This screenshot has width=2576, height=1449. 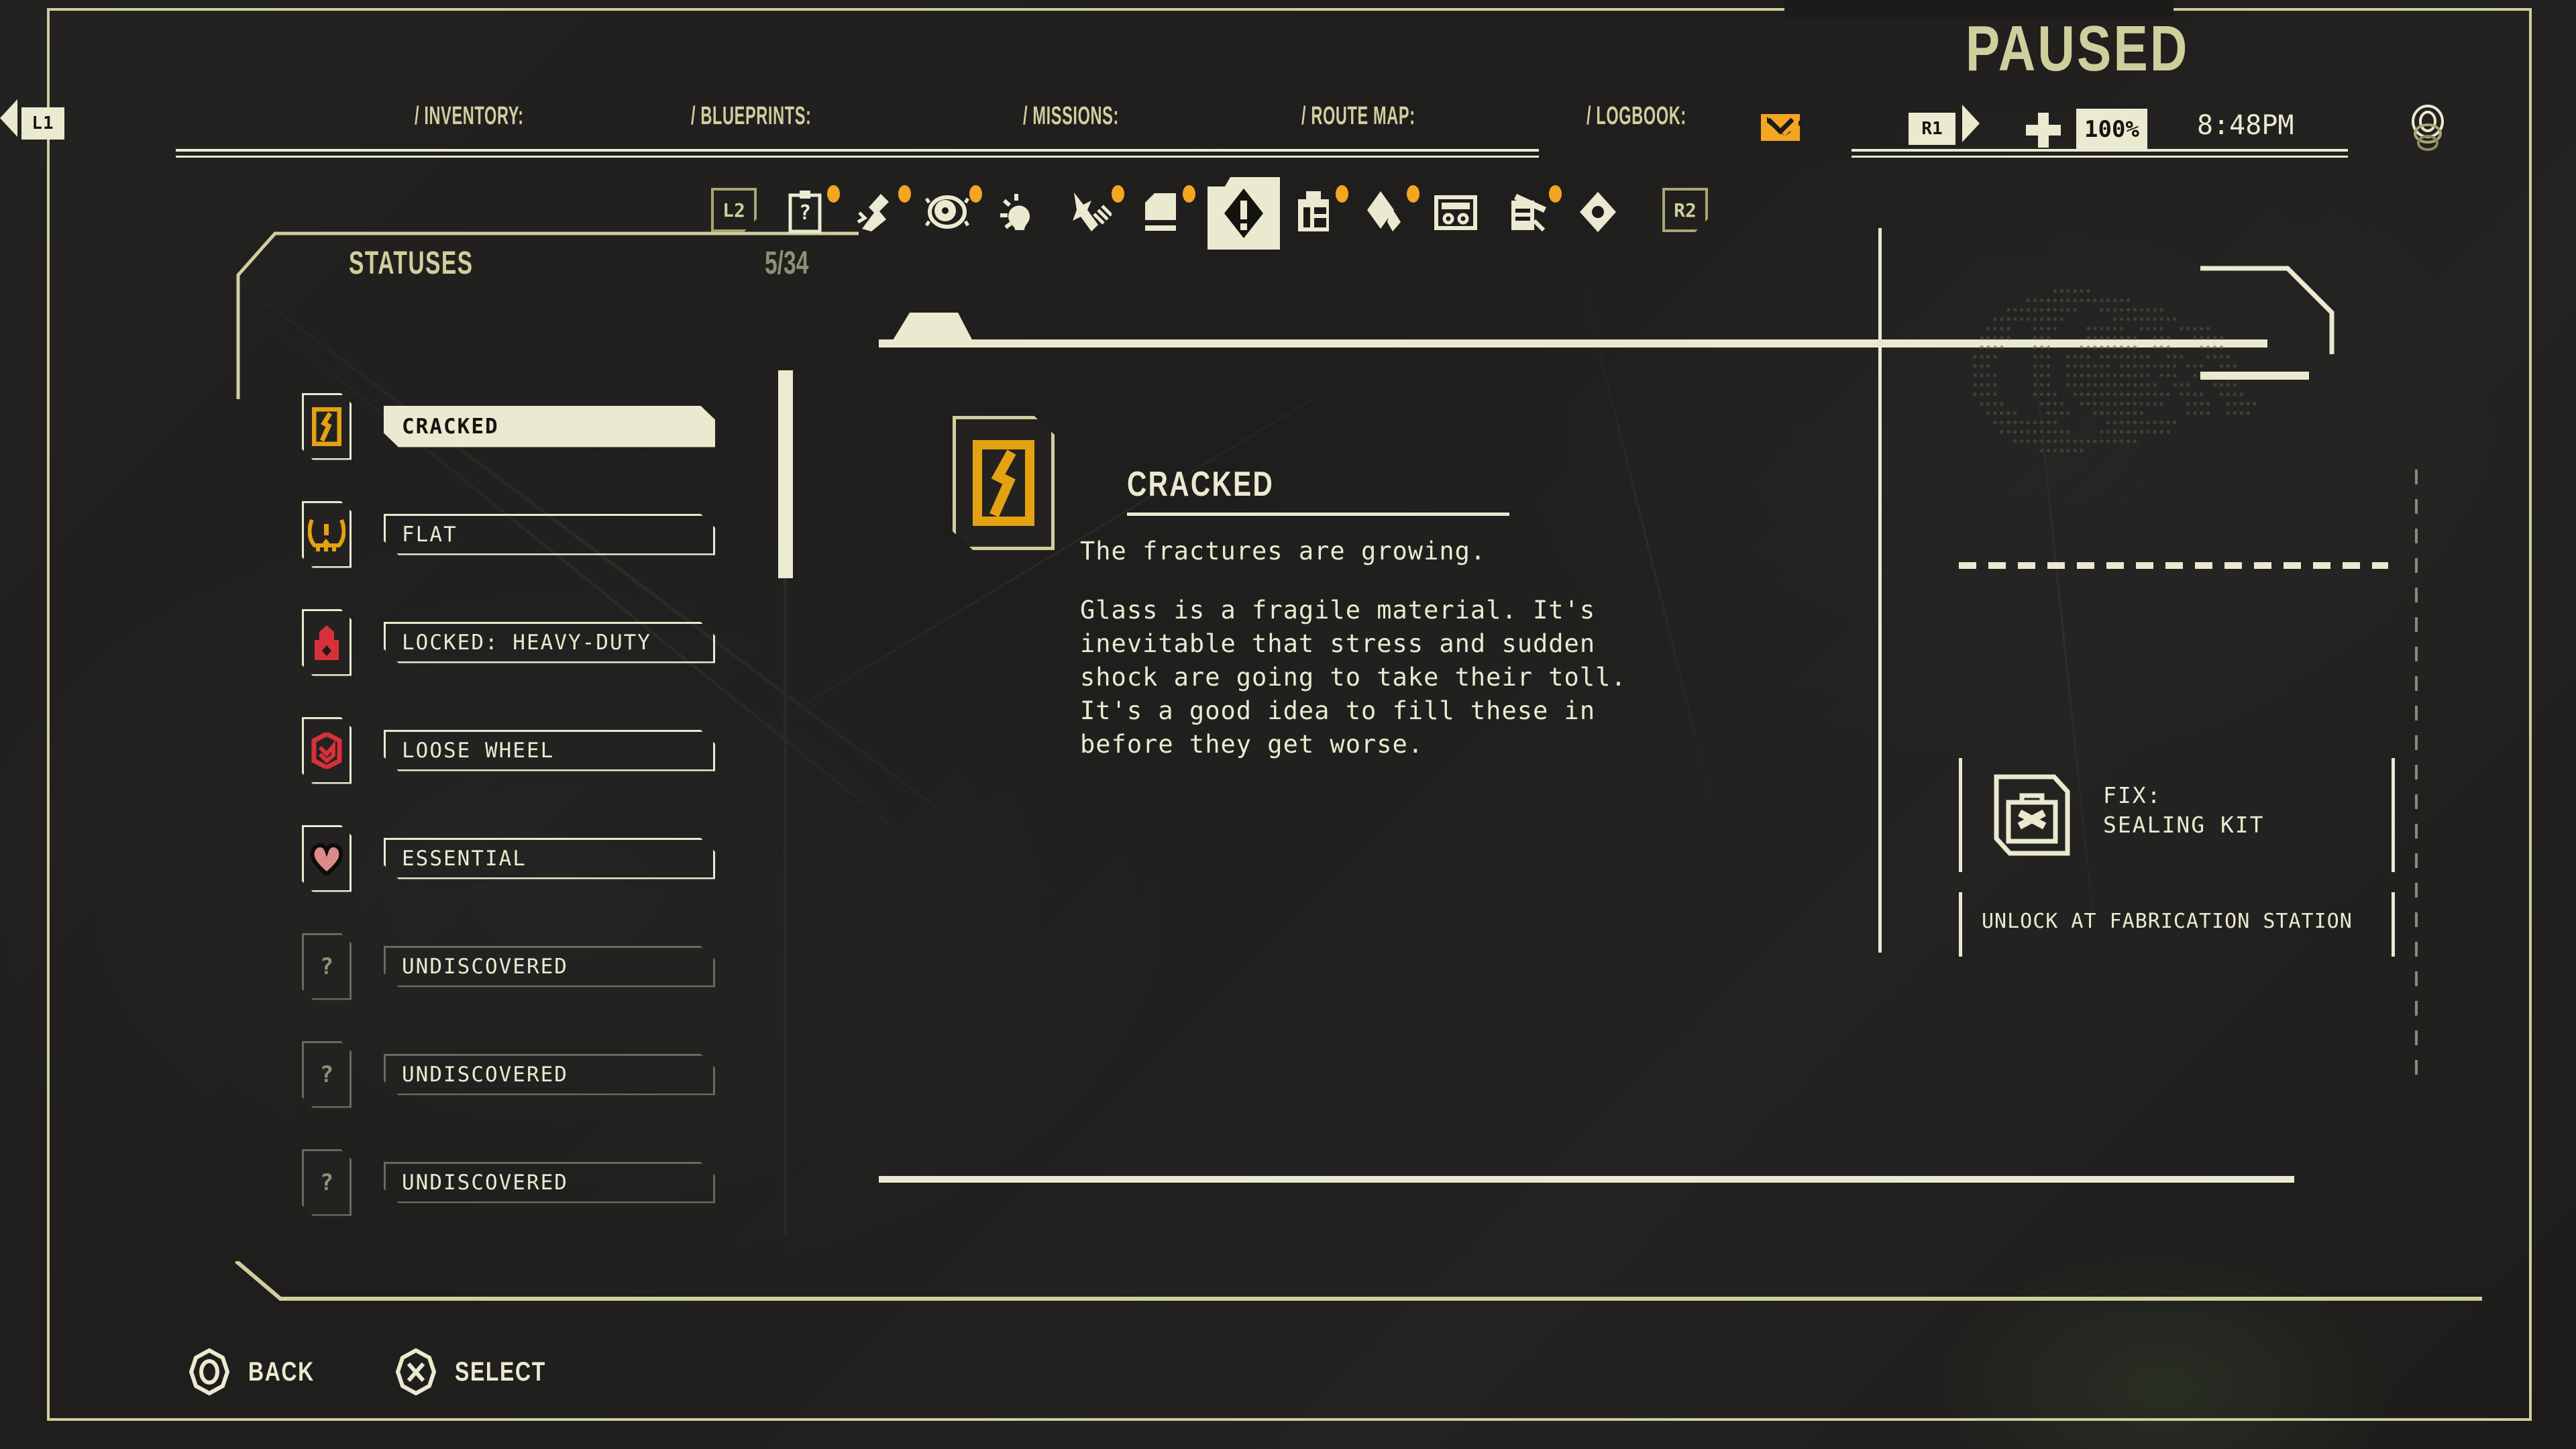 What do you see at coordinates (327, 642) in the screenshot?
I see `padlock-icon` at bounding box center [327, 642].